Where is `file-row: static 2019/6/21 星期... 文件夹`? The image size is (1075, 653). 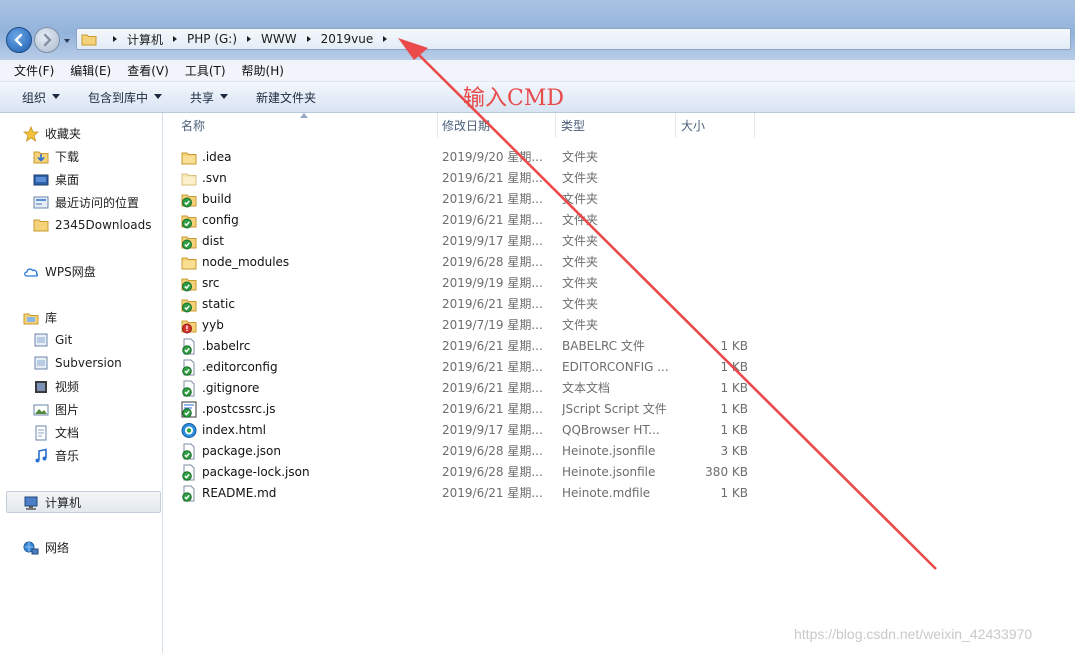
file-row: static 2019/6/21 星期... 文件夹 is located at coordinates (619, 304).